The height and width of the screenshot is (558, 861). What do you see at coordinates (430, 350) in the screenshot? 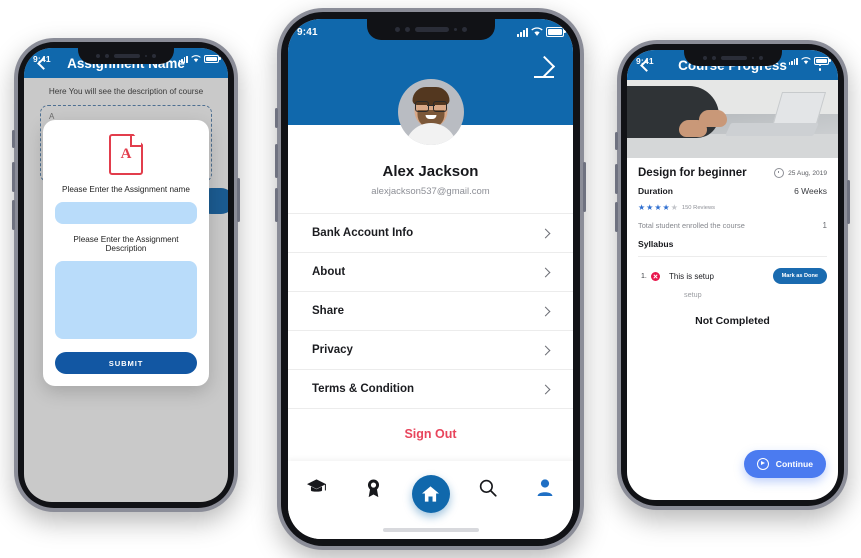
I see `menu-item-privacy: Privacy` at bounding box center [430, 350].